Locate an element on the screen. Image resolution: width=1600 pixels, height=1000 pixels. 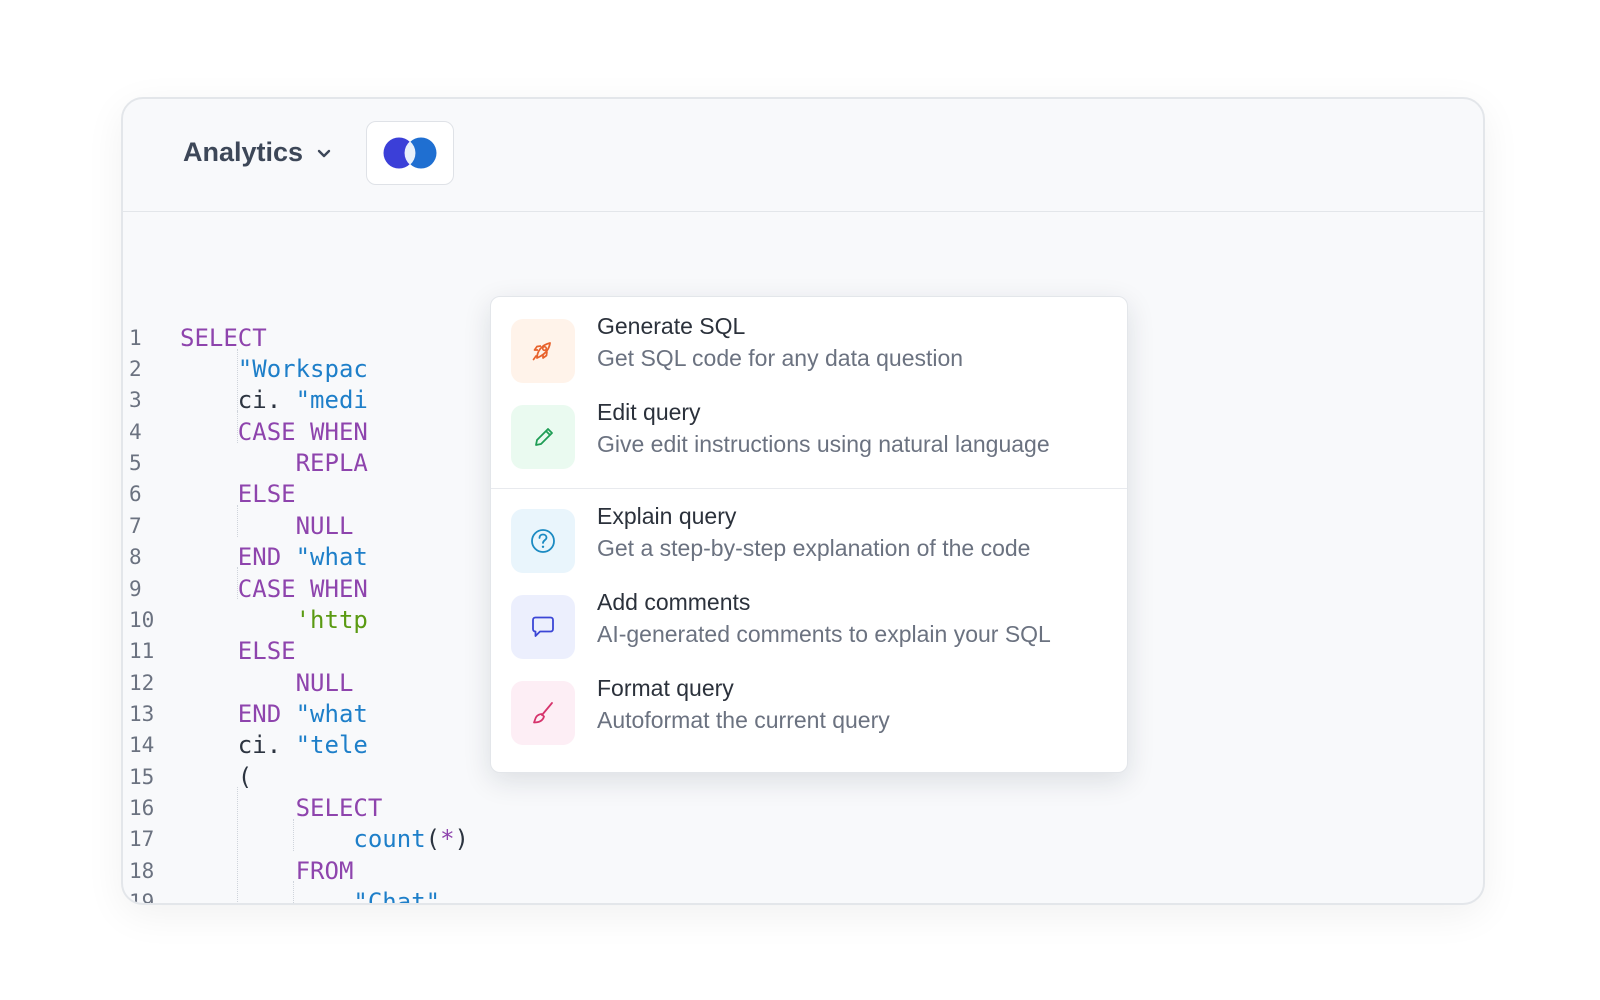
line-number: 11 is located at coordinates (142, 651).